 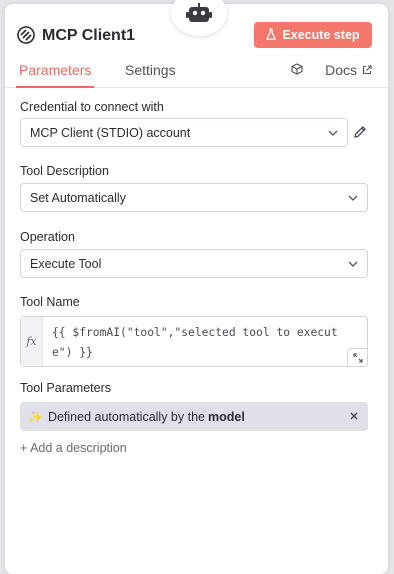 What do you see at coordinates (196, 74) in the screenshot?
I see `panel-tabs: Parameters Settings Docs` at bounding box center [196, 74].